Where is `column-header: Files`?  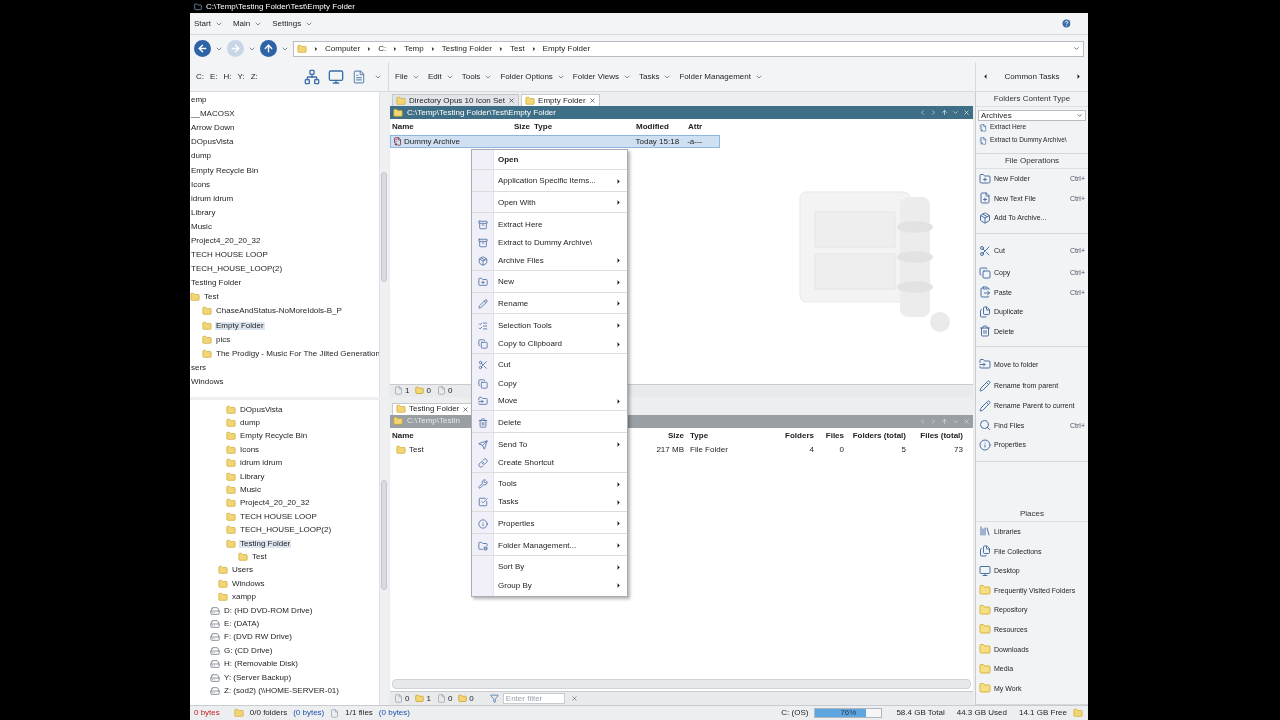
column-header: Files is located at coordinates (829, 435).